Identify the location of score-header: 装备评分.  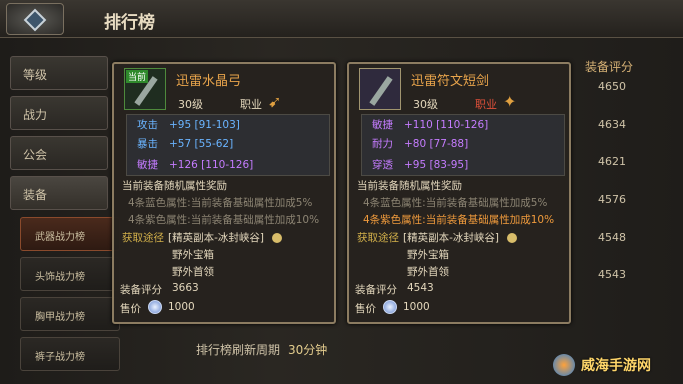
(609, 67).